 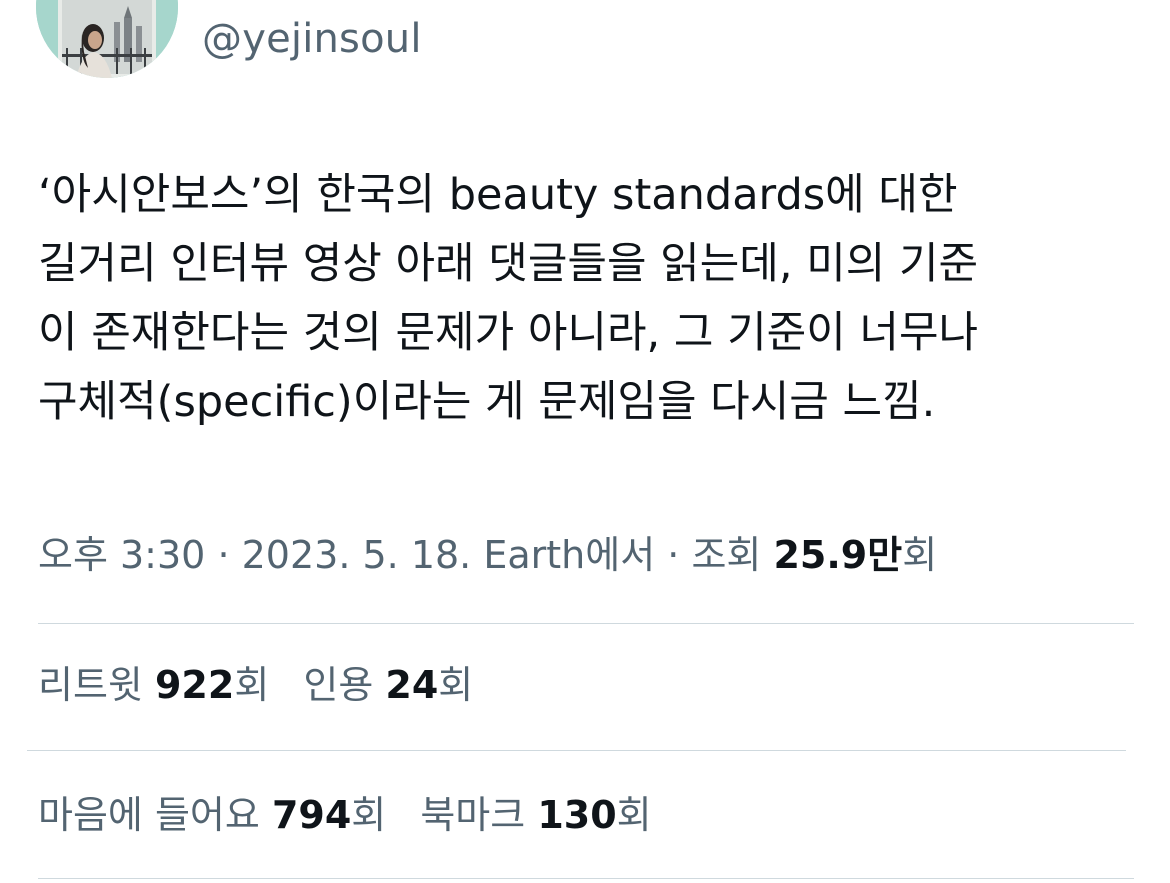 What do you see at coordinates (149, 815) in the screenshot?
I see `likes-label: 마음에 들어요` at bounding box center [149, 815].